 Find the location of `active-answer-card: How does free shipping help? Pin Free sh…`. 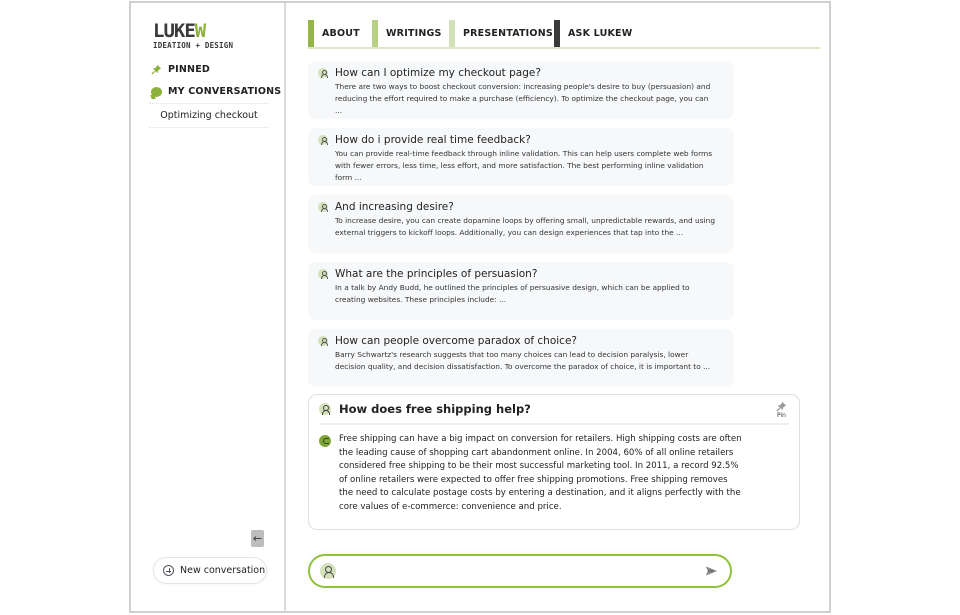

active-answer-card: How does free shipping help? Pin Free sh… is located at coordinates (554, 462).